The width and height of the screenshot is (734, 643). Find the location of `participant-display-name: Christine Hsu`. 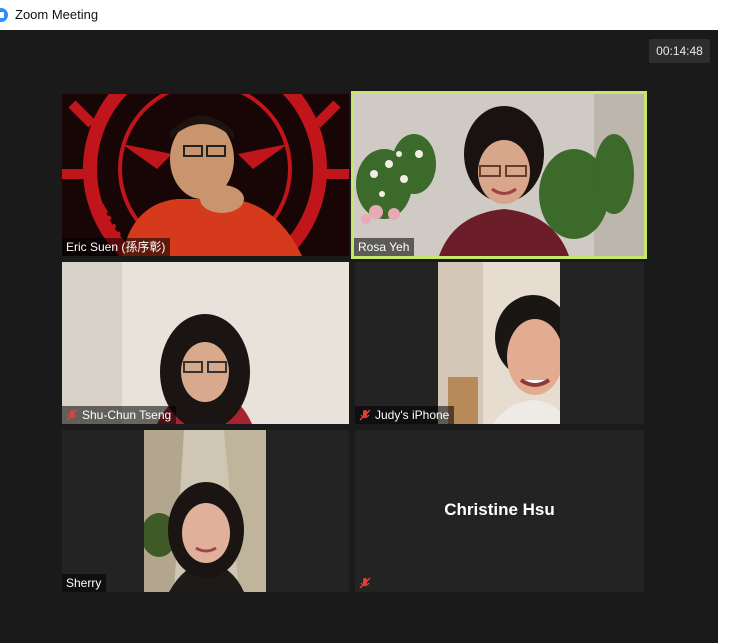

participant-display-name: Christine Hsu is located at coordinates (499, 509).